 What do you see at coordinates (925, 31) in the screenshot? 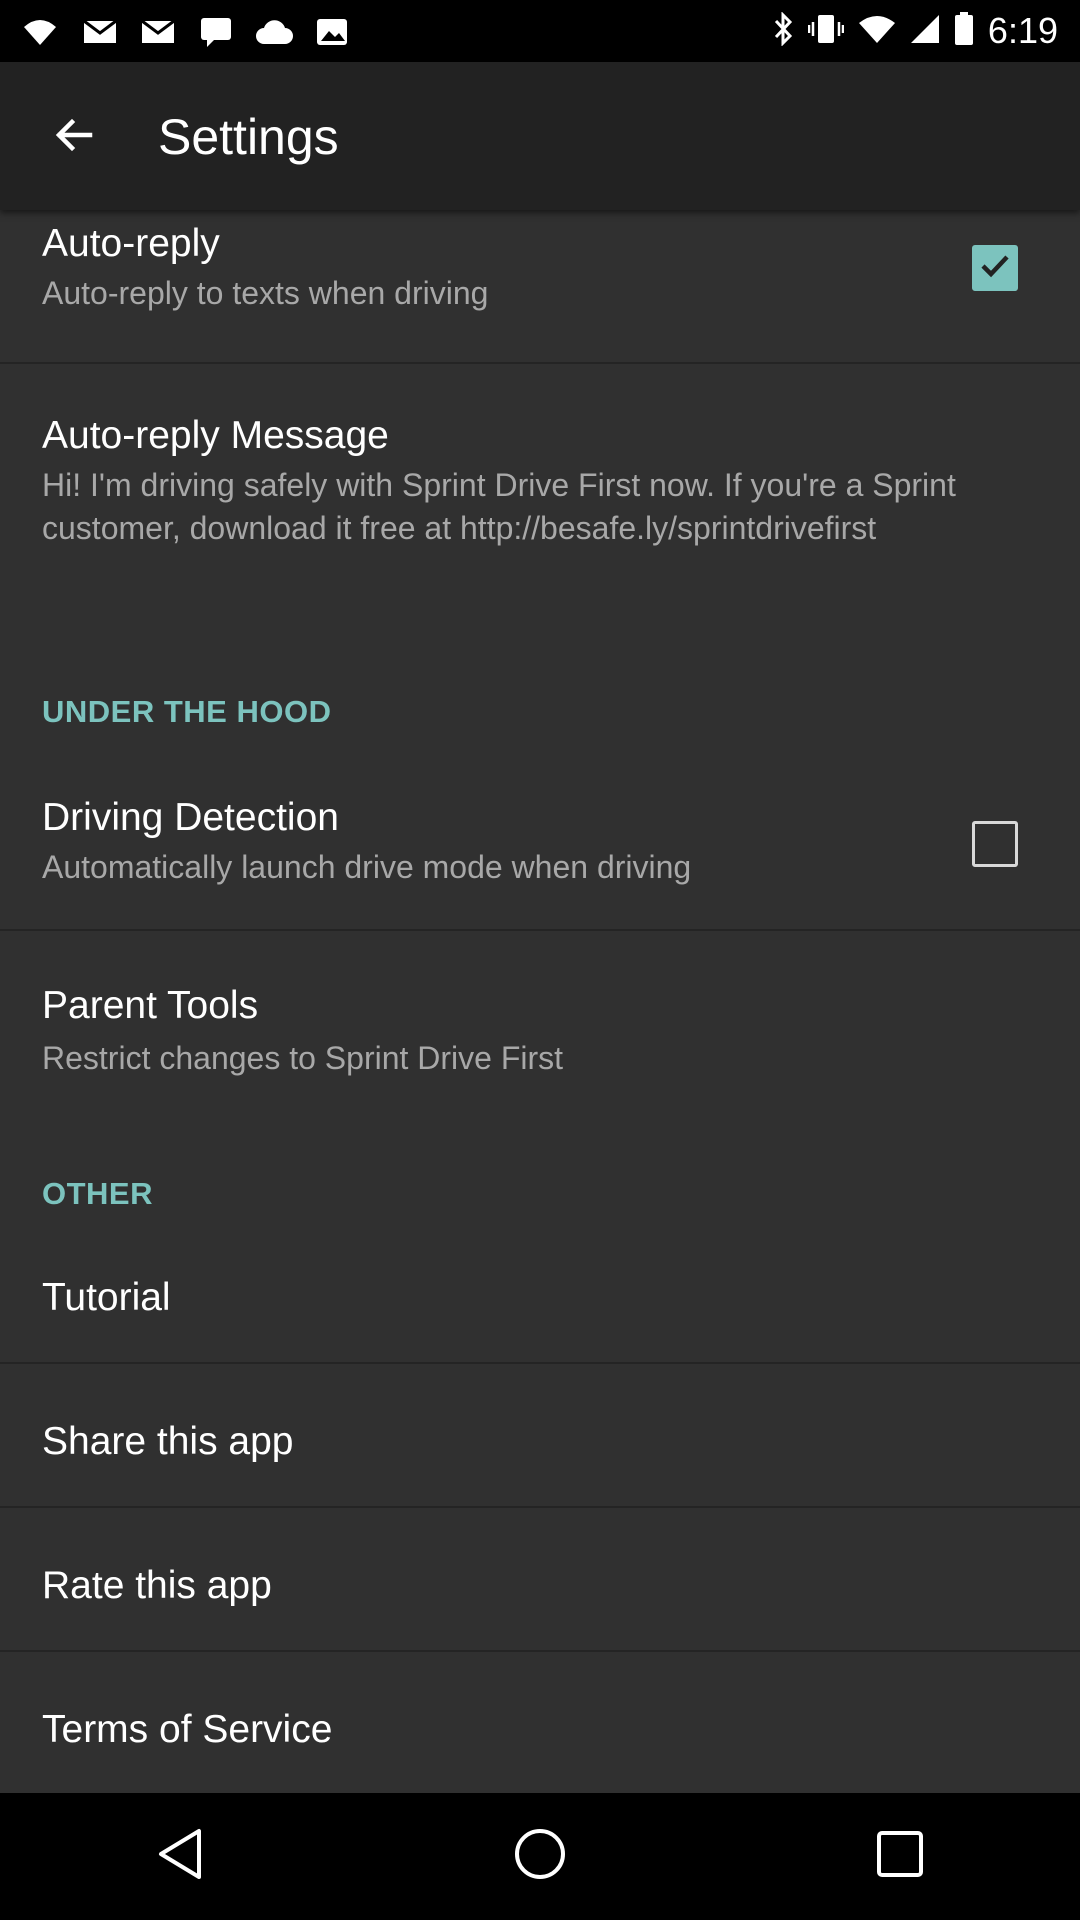
I see `signal-icon` at bounding box center [925, 31].